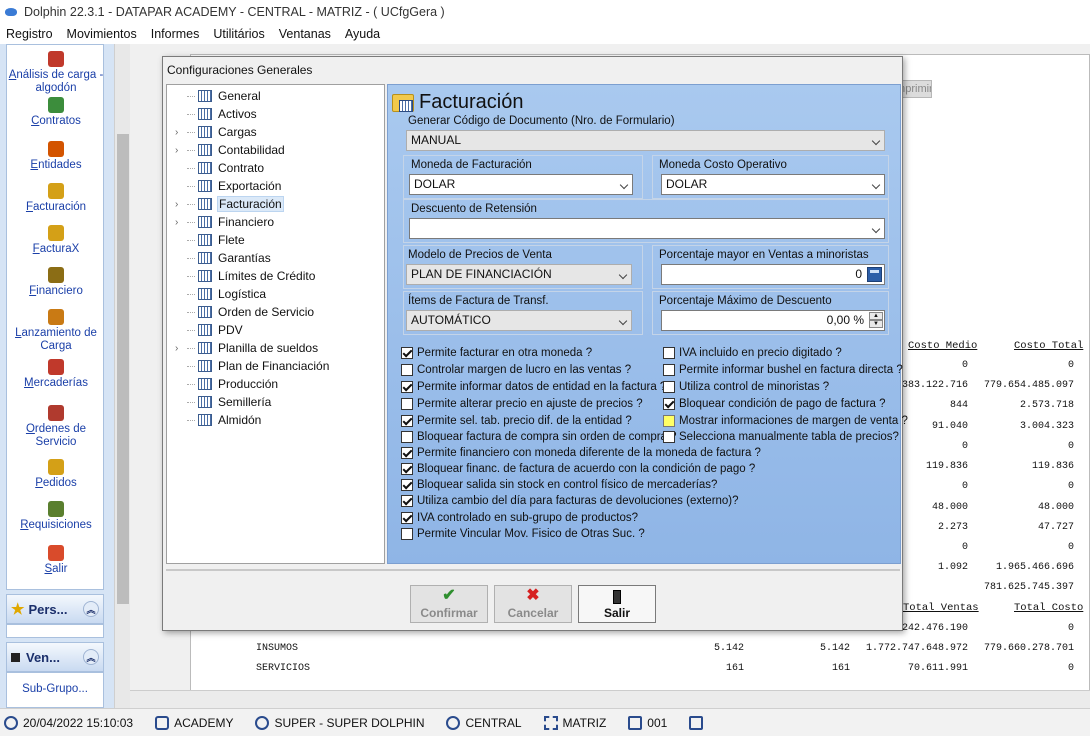  I want to click on salir-button: Salir, so click(617, 604).